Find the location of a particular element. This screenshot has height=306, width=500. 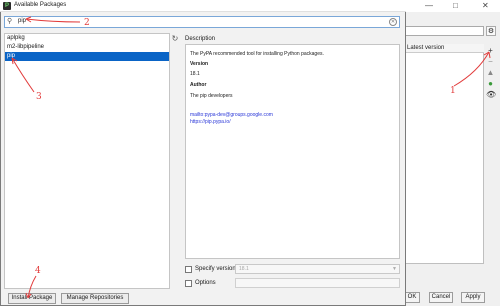

annotation-2: 2 is located at coordinates (87, 23).